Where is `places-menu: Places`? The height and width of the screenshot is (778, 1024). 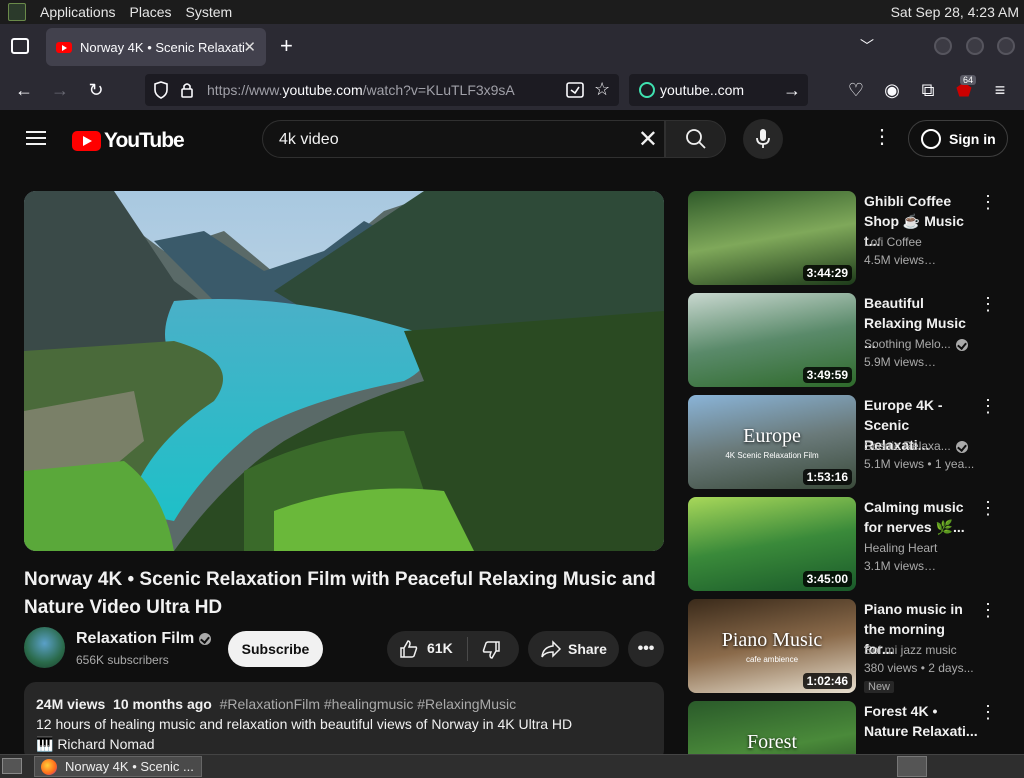 places-menu: Places is located at coordinates (151, 12).